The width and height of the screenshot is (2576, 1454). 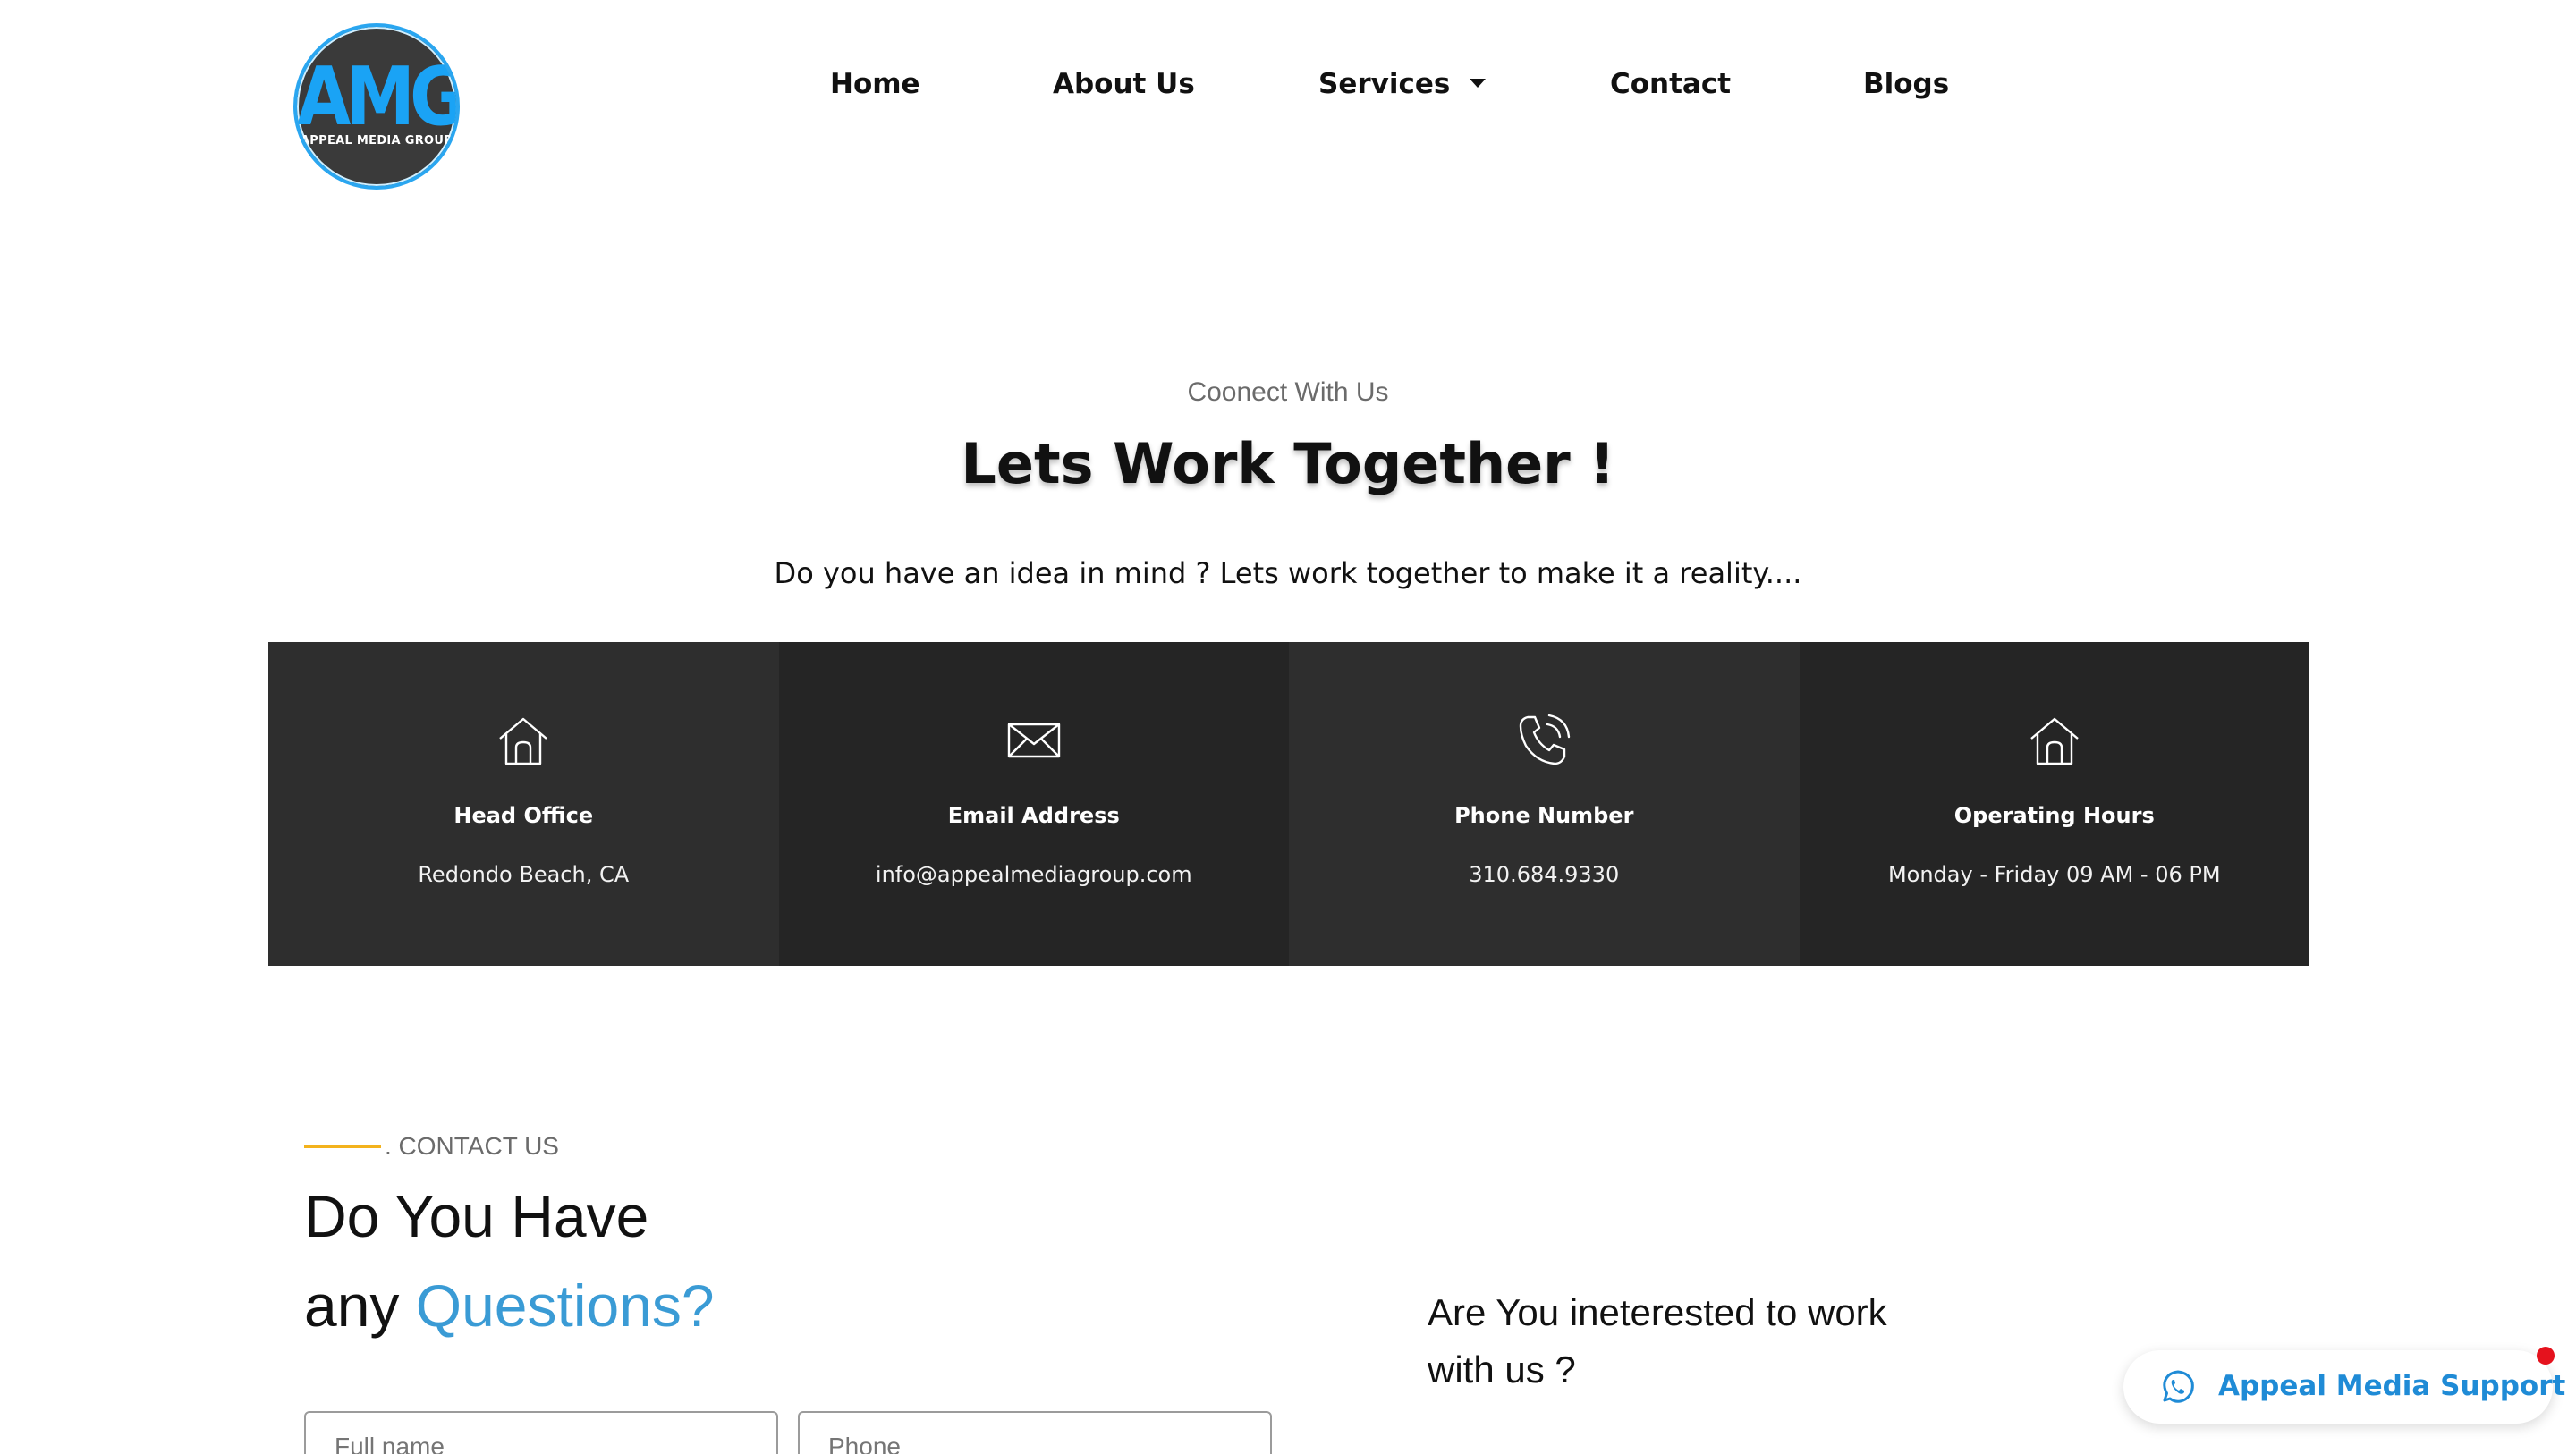 What do you see at coordinates (1657, 1312) in the screenshot?
I see `side-question-line1: Are You ineterested to work` at bounding box center [1657, 1312].